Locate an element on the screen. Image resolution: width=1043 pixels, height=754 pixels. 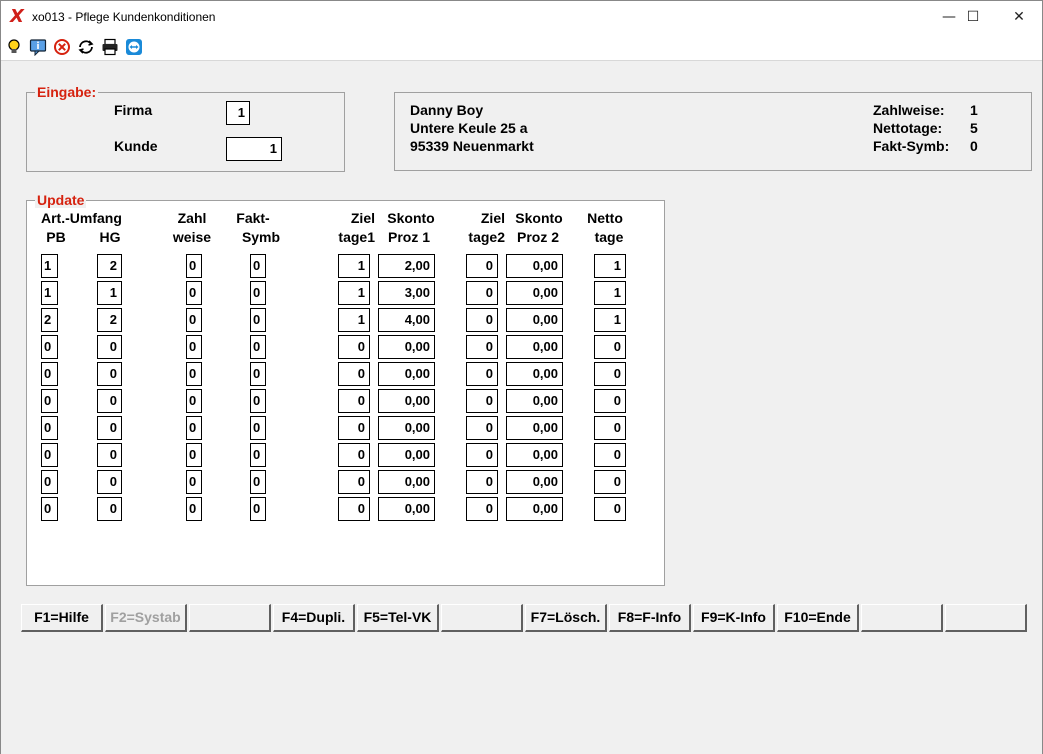
lightbulb-icon is located at coordinates (14, 47).